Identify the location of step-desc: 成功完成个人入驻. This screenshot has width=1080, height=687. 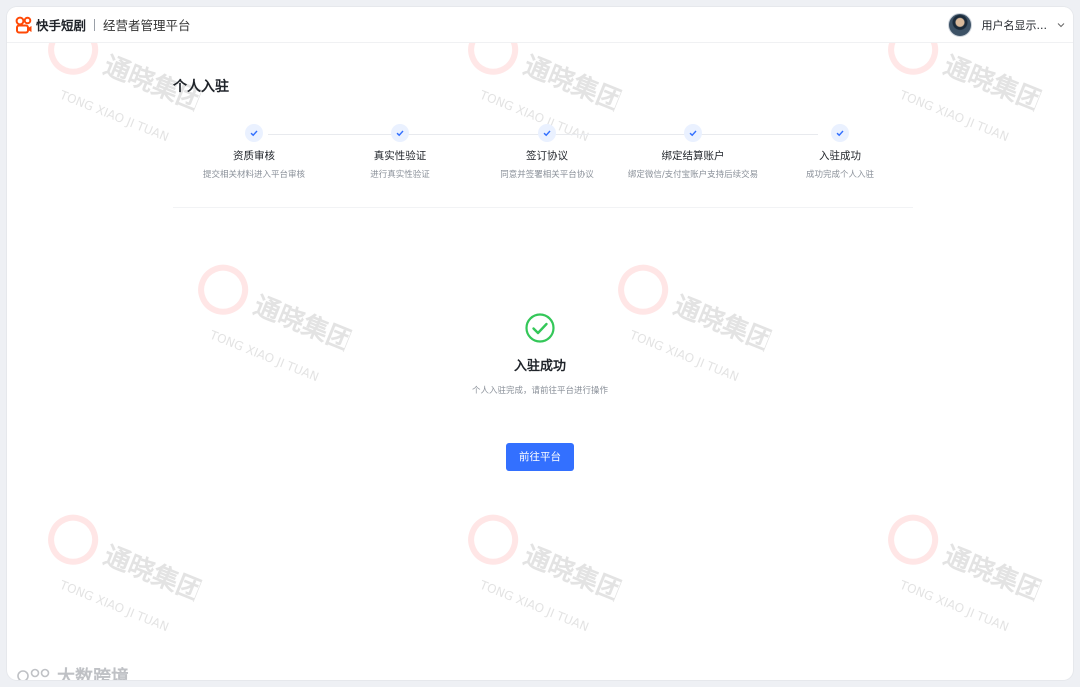
(839, 175).